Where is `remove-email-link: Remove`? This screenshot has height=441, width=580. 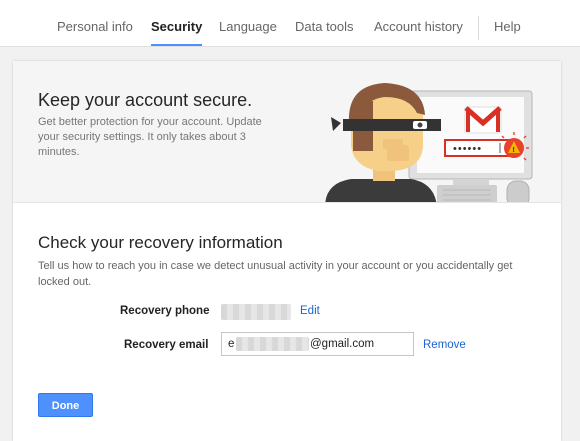 remove-email-link: Remove is located at coordinates (444, 345).